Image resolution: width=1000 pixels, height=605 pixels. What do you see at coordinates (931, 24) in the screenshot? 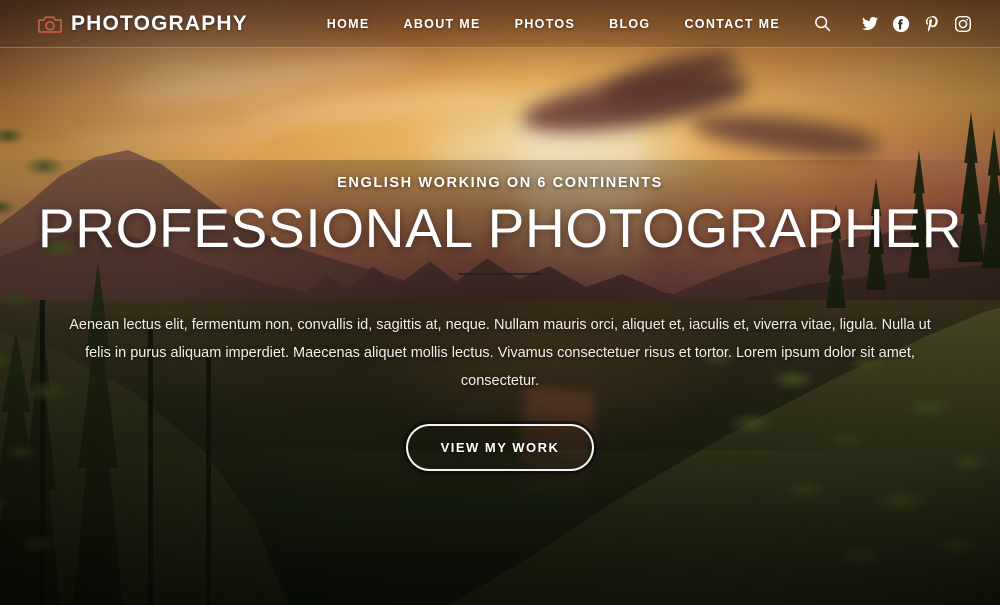
I see `pinterest-icon` at bounding box center [931, 24].